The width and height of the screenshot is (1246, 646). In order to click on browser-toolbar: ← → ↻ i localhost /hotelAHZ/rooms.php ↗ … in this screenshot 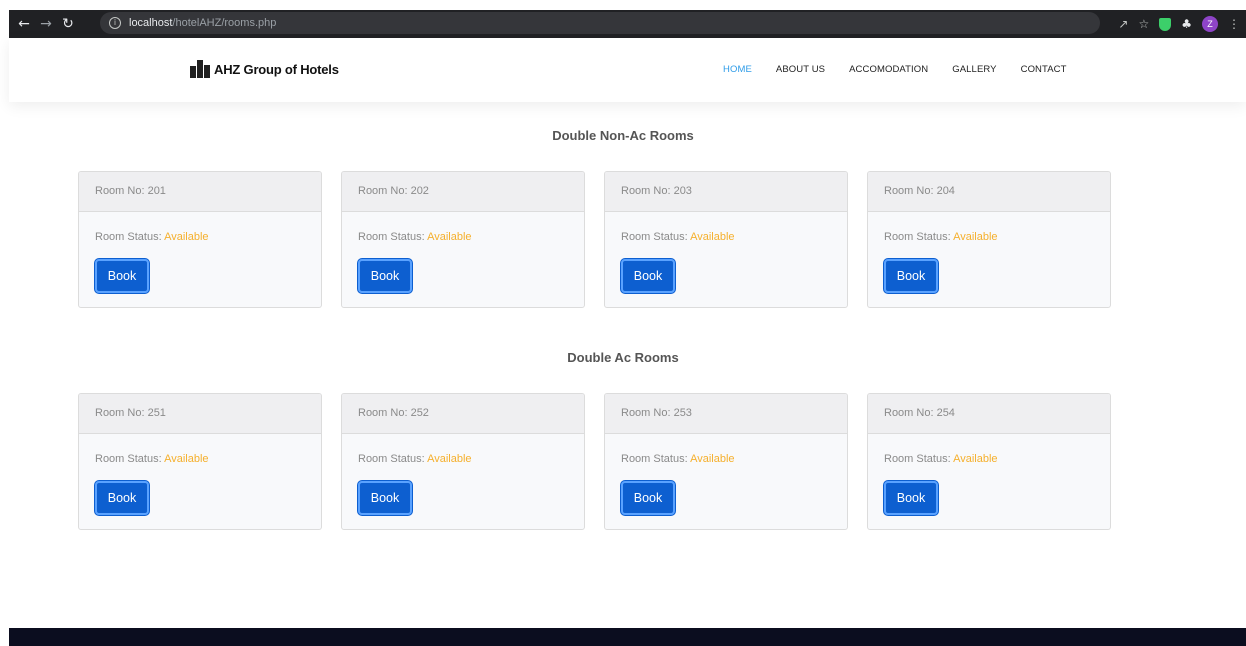, I will do `click(627, 24)`.